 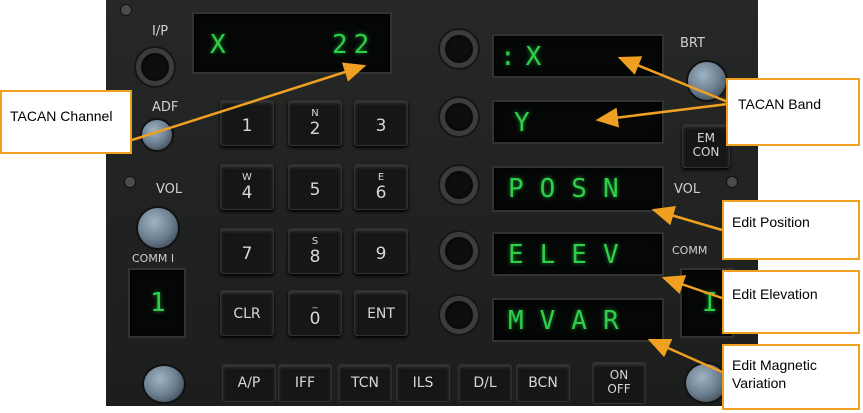 What do you see at coordinates (249, 102) in the screenshot?
I see `arrow-tacan-channel` at bounding box center [249, 102].